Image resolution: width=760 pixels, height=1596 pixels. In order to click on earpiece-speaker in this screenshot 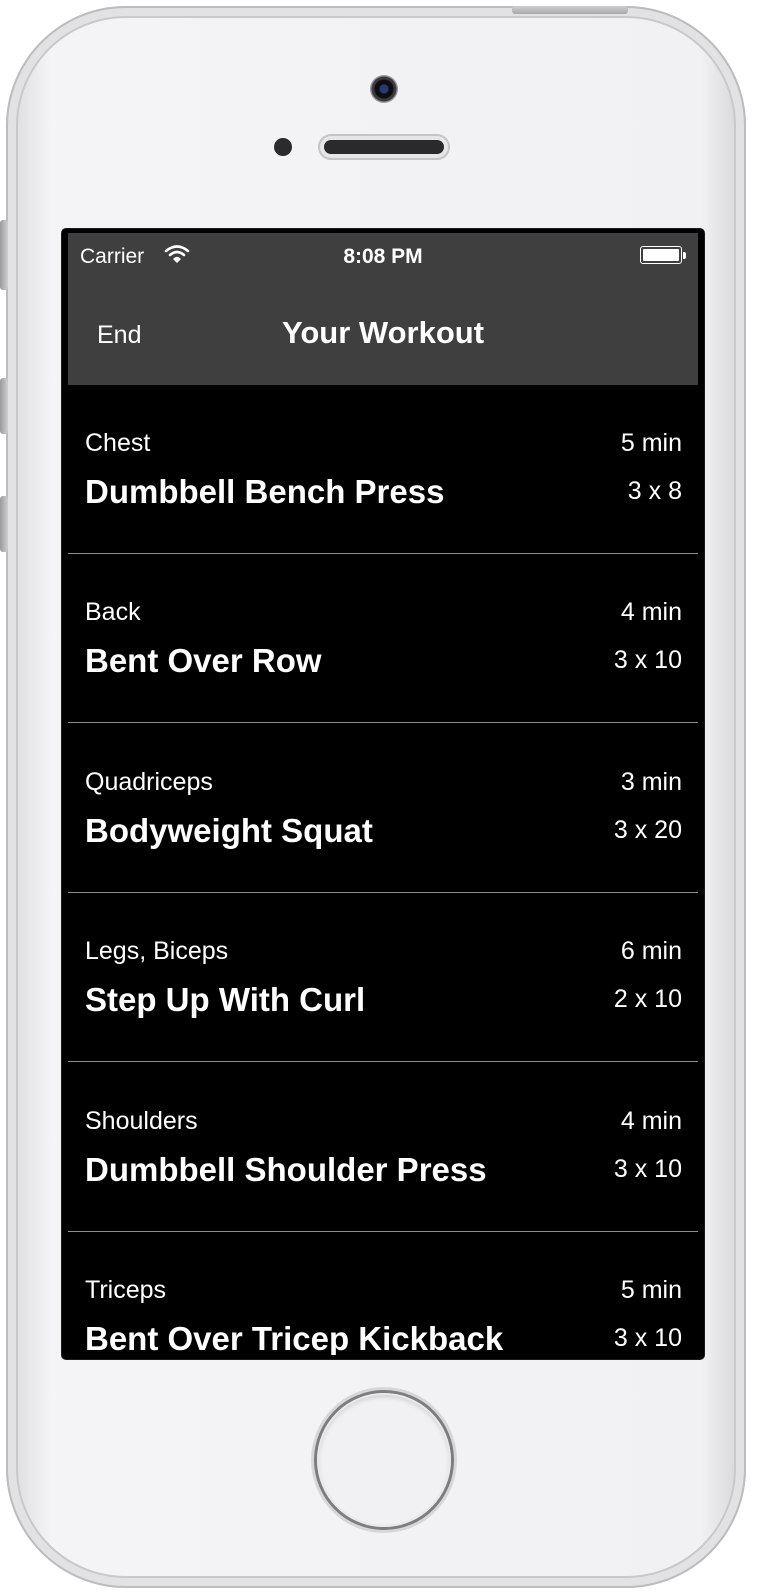, I will do `click(384, 147)`.